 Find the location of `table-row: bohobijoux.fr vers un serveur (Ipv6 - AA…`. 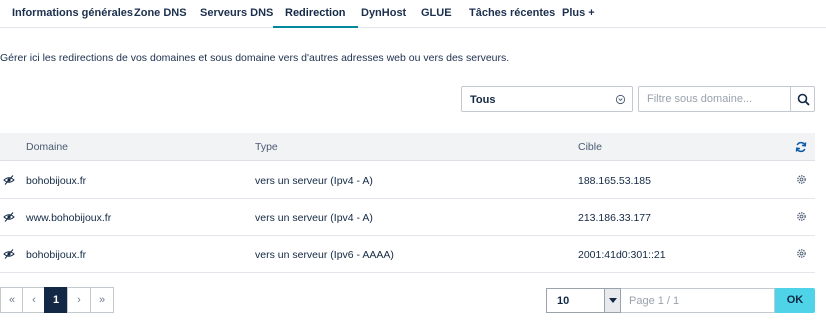

table-row: bohobijoux.fr vers un serveur (Ipv6 - AA… is located at coordinates (407, 254).